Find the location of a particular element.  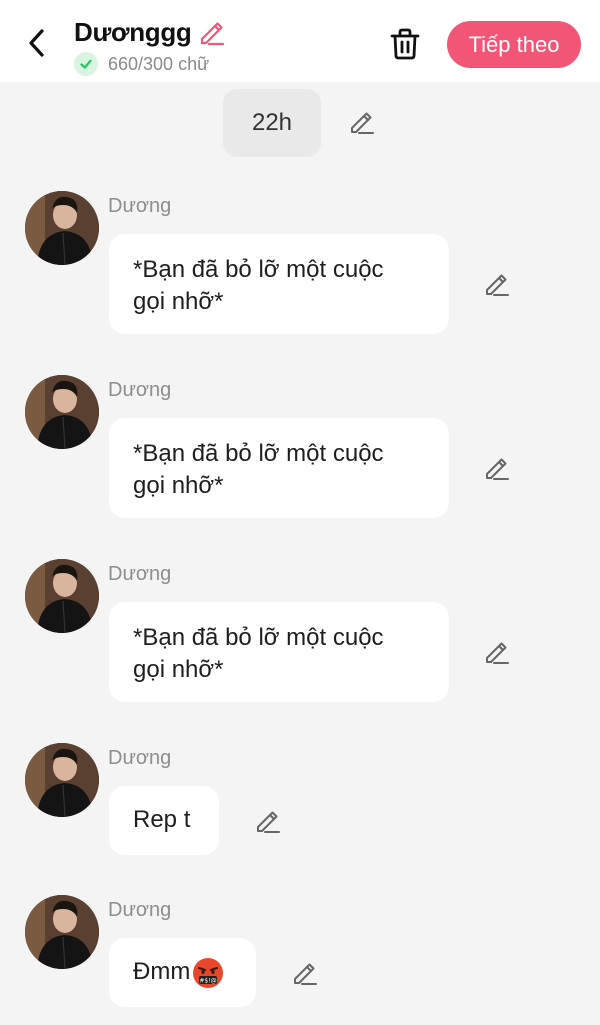

delete-button is located at coordinates (405, 44).